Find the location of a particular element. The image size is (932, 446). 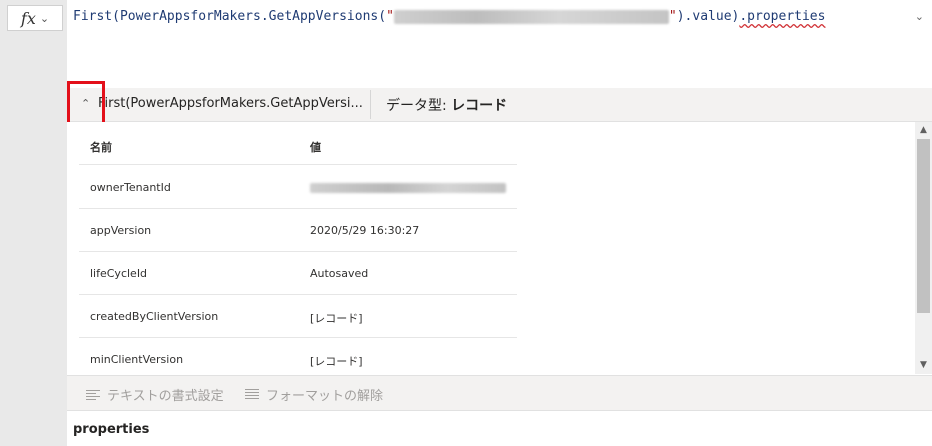

formula-toolbar: テキストの書式設定 フォーマットの解除 is located at coordinates (499, 393).